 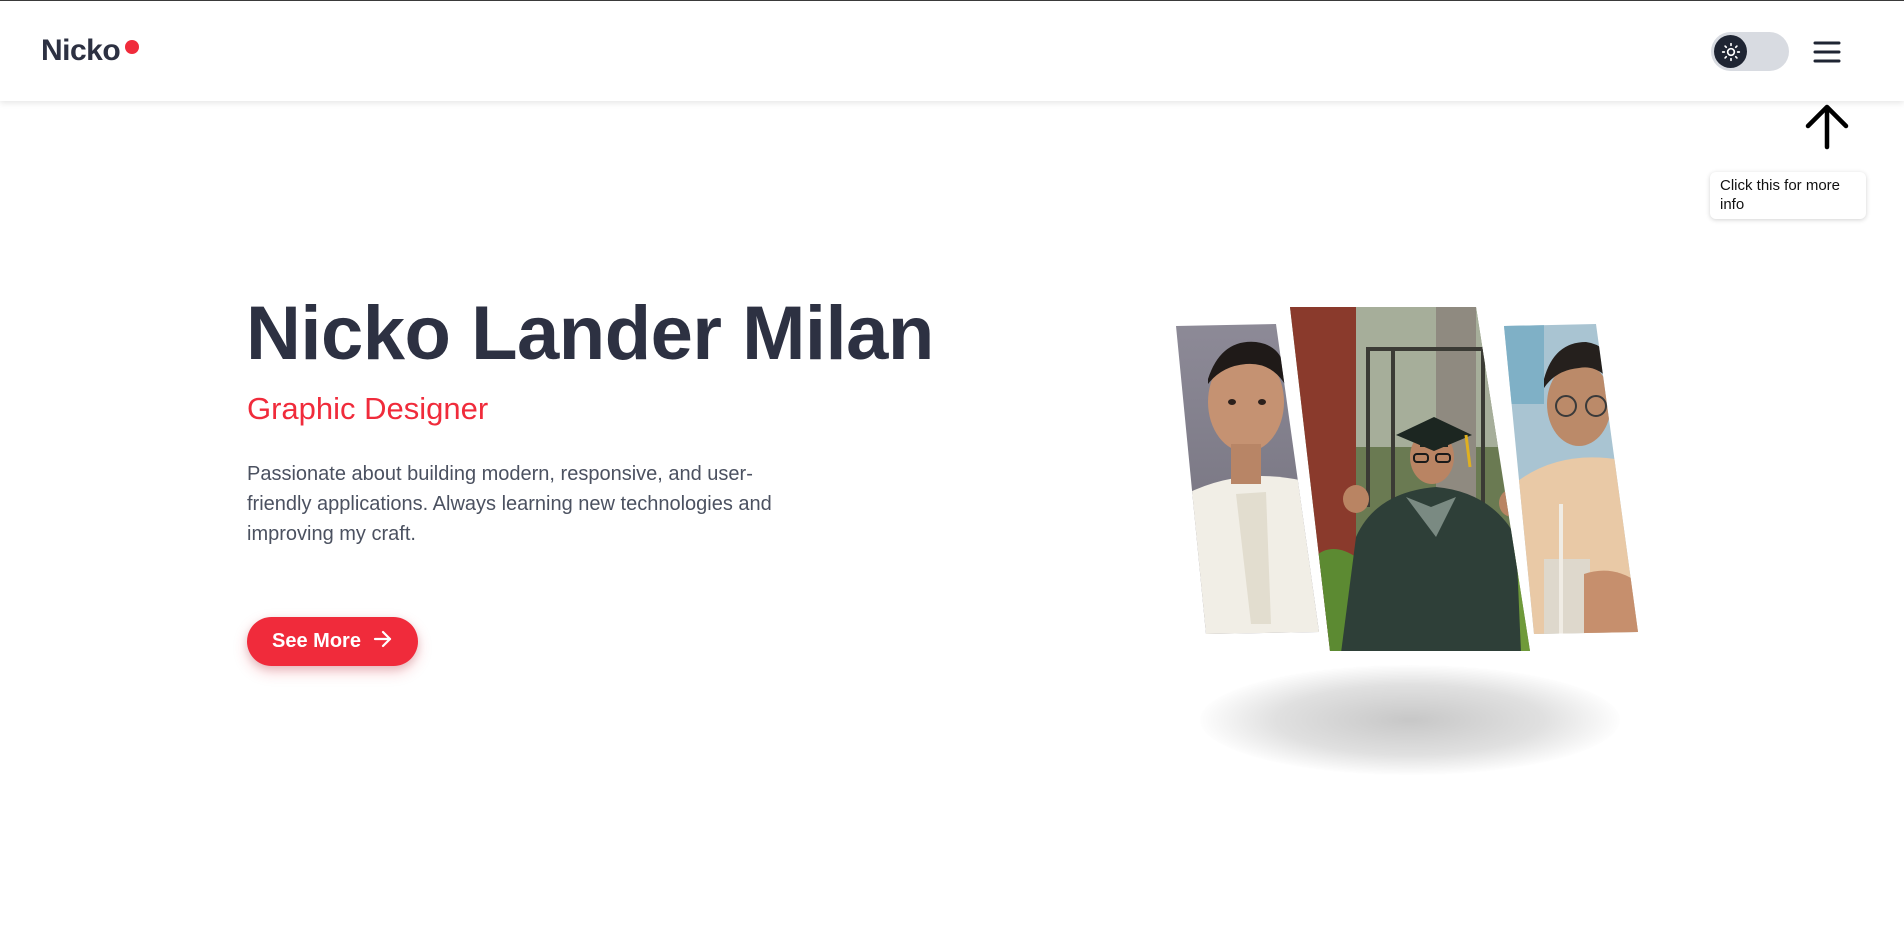 I want to click on see-more-button: See More, so click(x=332, y=641).